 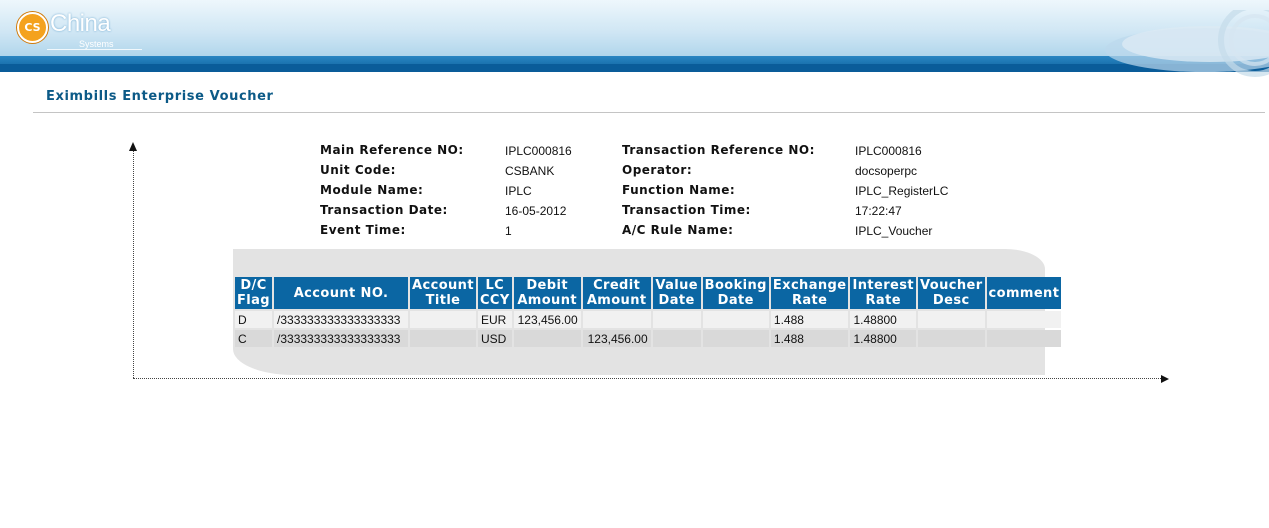 I want to click on module-name-value: IPLC, so click(x=518, y=191).